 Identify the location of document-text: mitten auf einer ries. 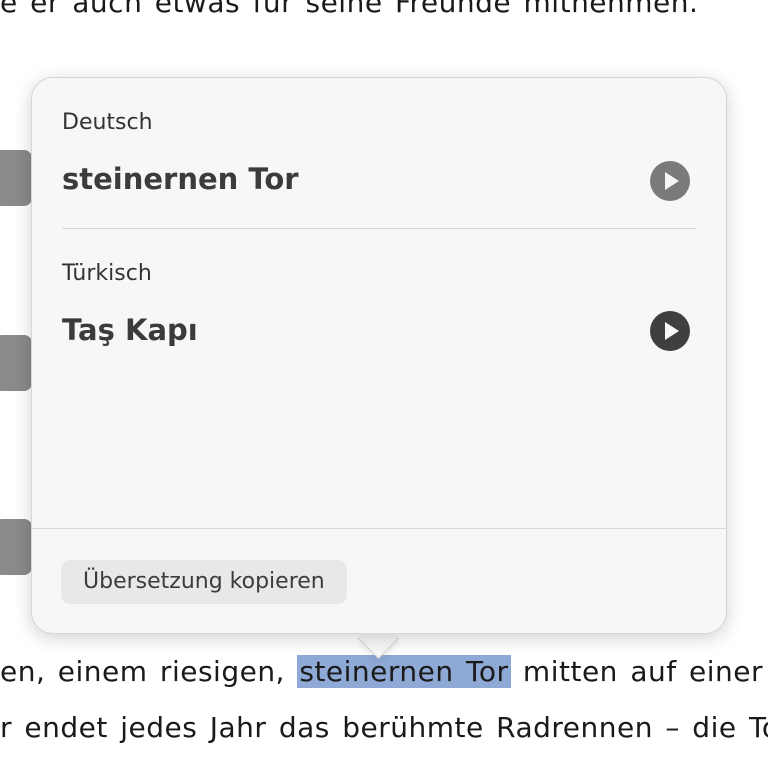
(645, 671).